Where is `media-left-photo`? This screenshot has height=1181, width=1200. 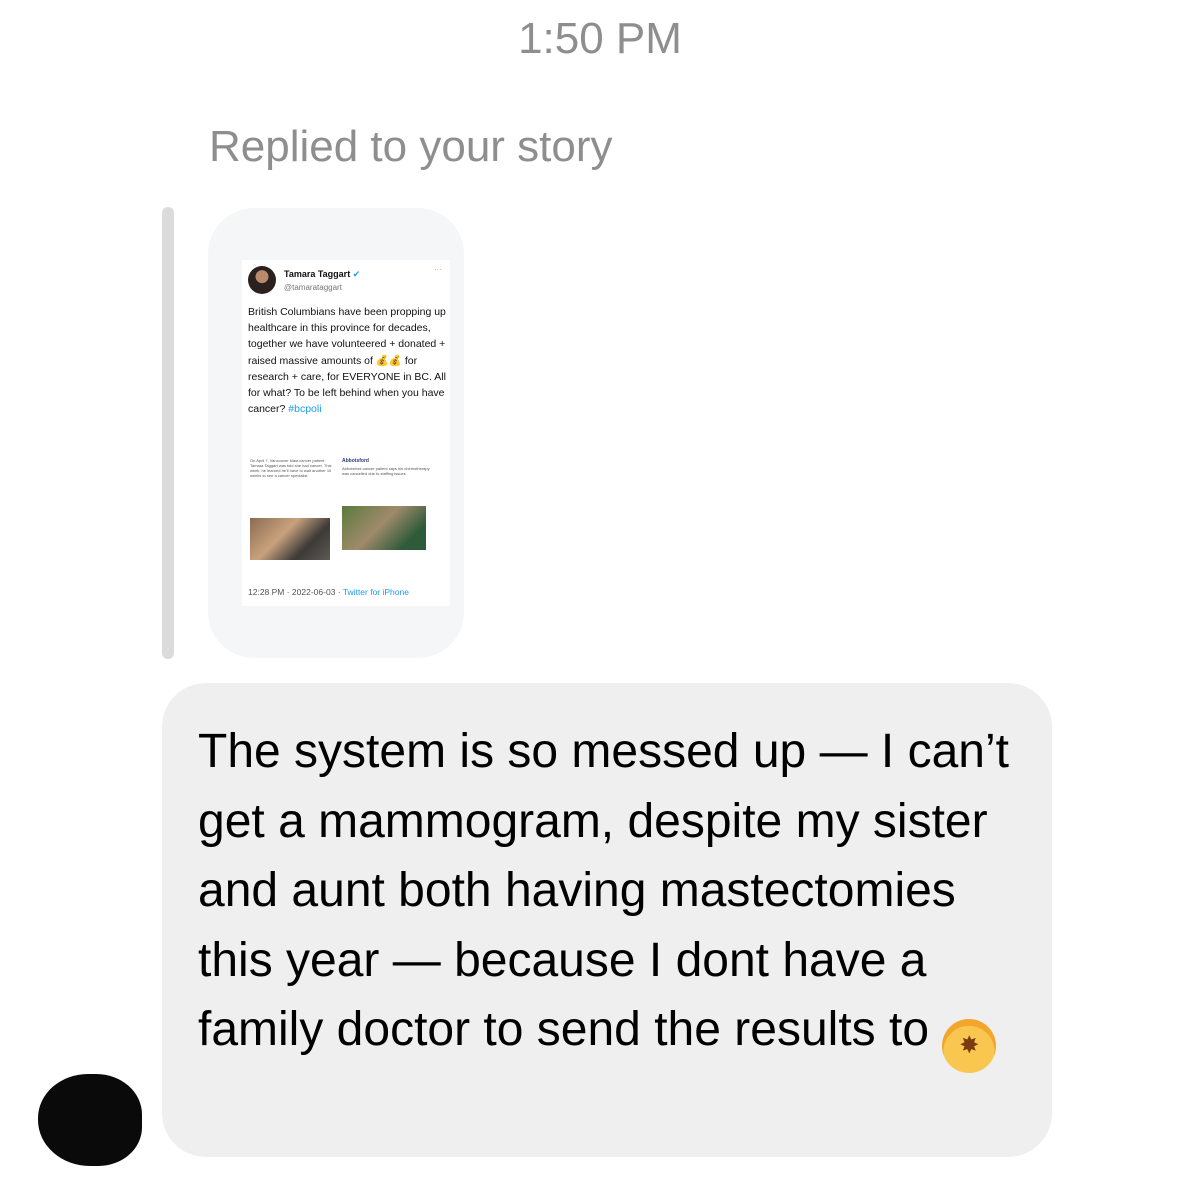
media-left-photo is located at coordinates (290, 539).